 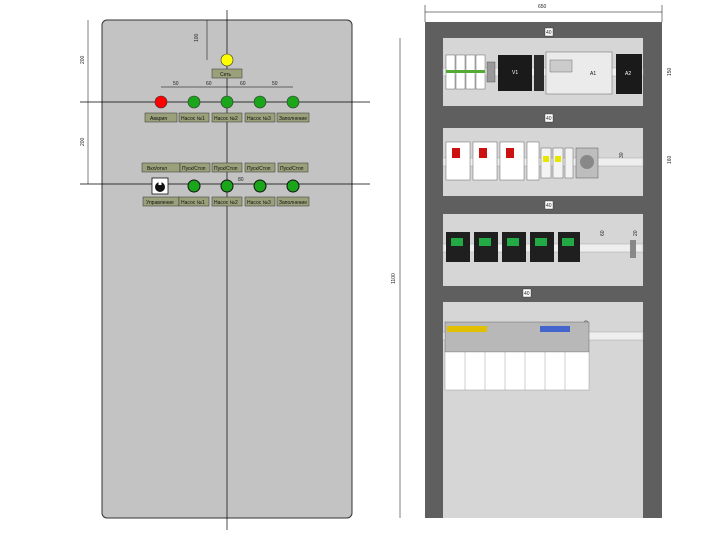 I want to click on control-bottom-label-3: Насос №2, so click(x=226, y=203).